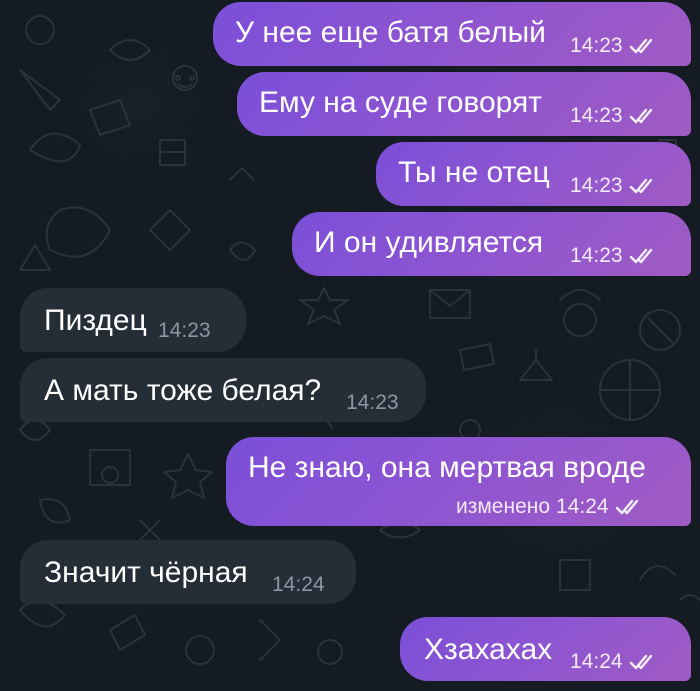  Describe the element at coordinates (474, 172) in the screenshot. I see `message-text: Ты не отец` at that location.